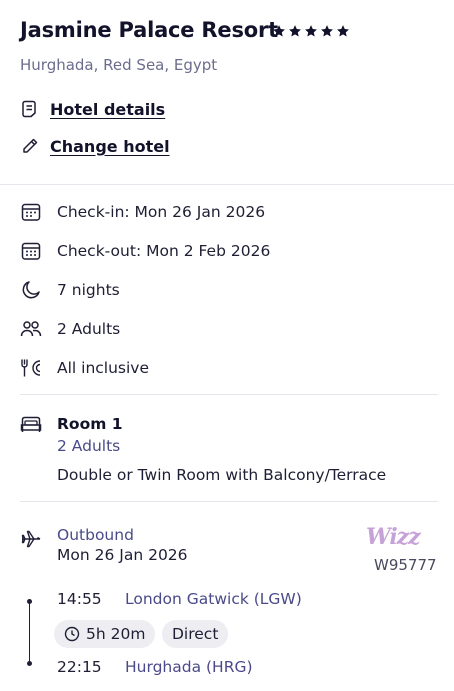 Image resolution: width=454 pixels, height=691 pixels. Describe the element at coordinates (393, 537) in the screenshot. I see `airline-logo: Wizz` at that location.